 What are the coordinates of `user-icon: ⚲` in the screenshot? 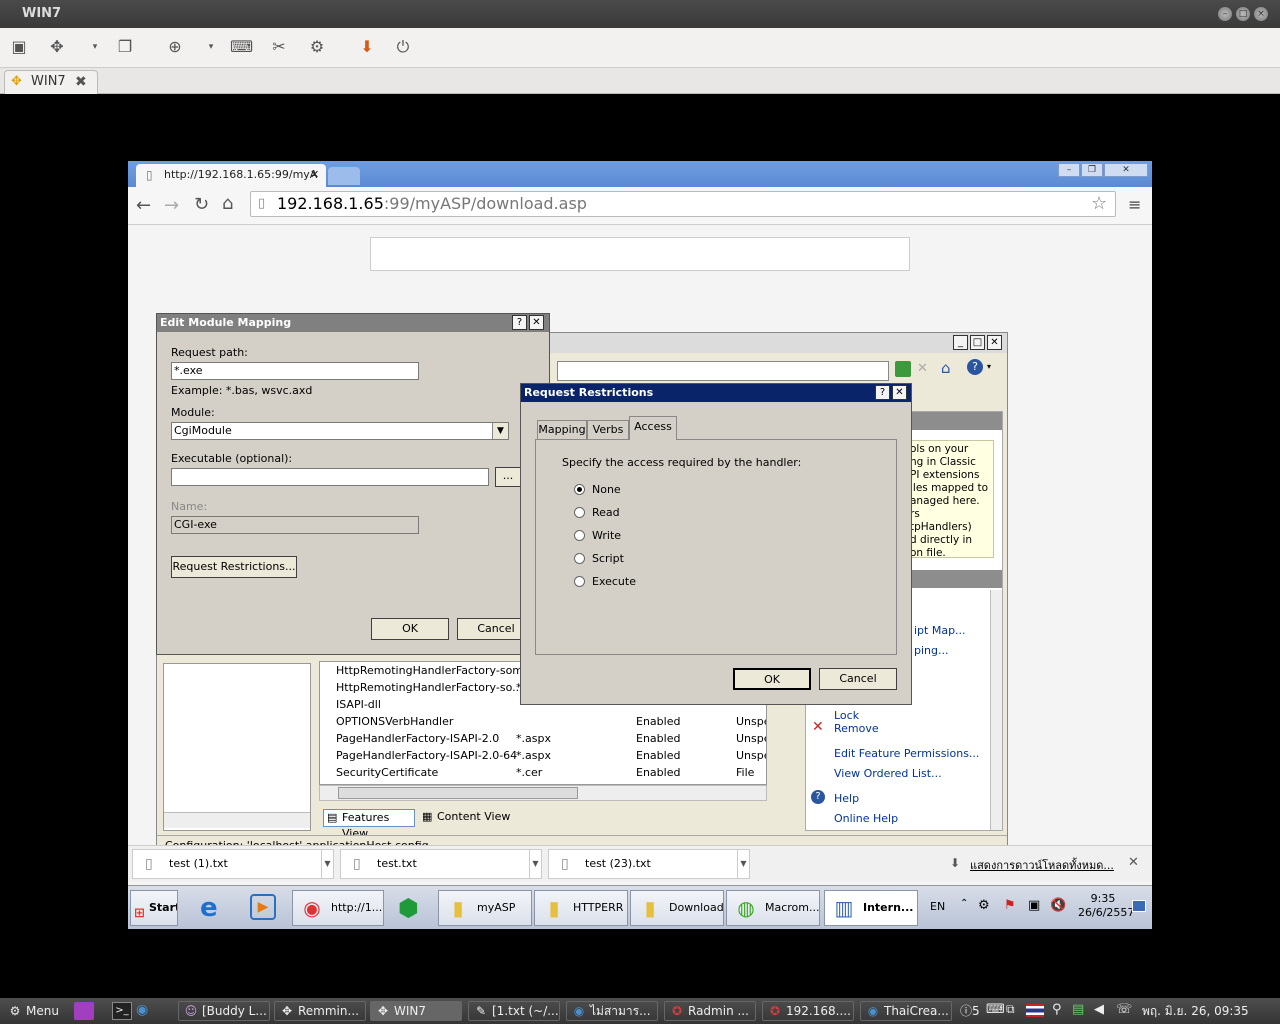 It's located at (1057, 1009).